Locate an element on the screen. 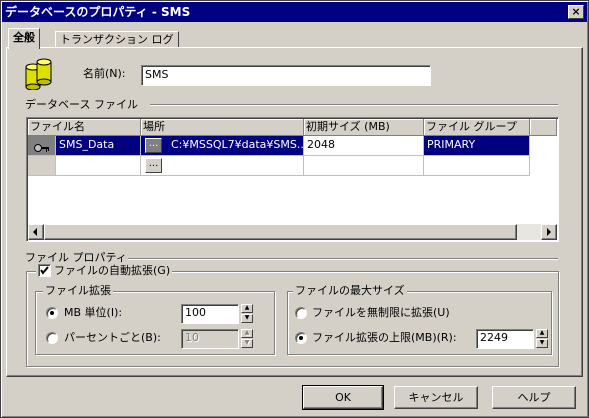 The width and height of the screenshot is (589, 418). maxsize-restricted-input: 2249 is located at coordinates (505, 339).